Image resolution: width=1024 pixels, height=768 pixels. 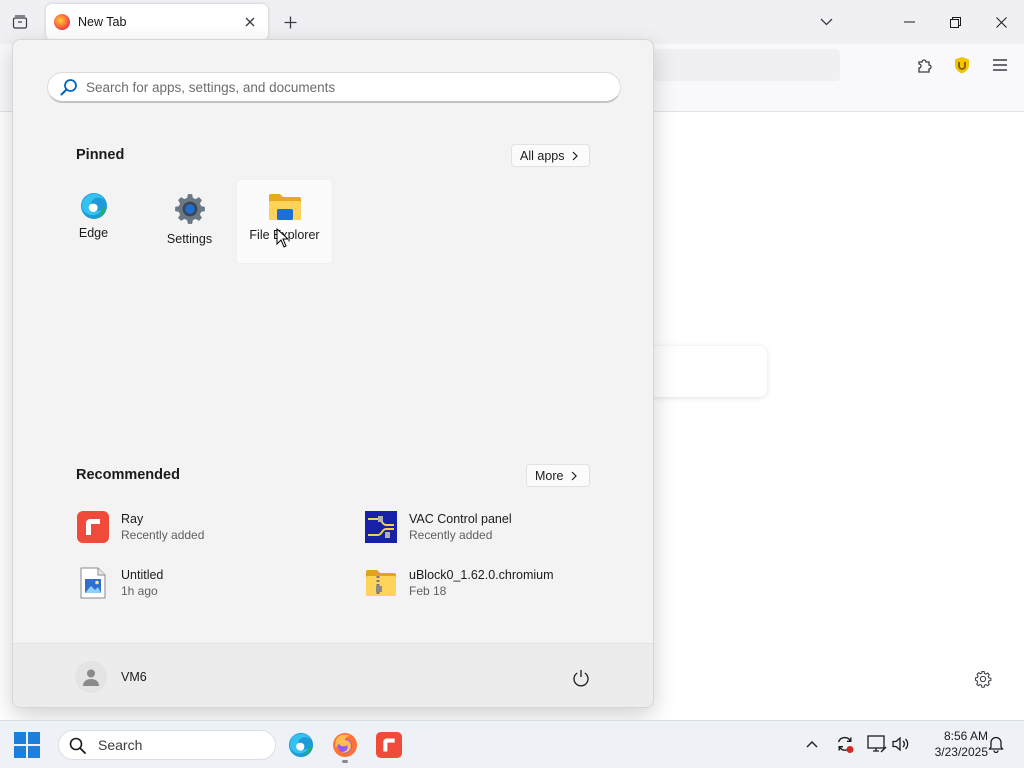 I want to click on chevron-down-icon, so click(x=826, y=22).